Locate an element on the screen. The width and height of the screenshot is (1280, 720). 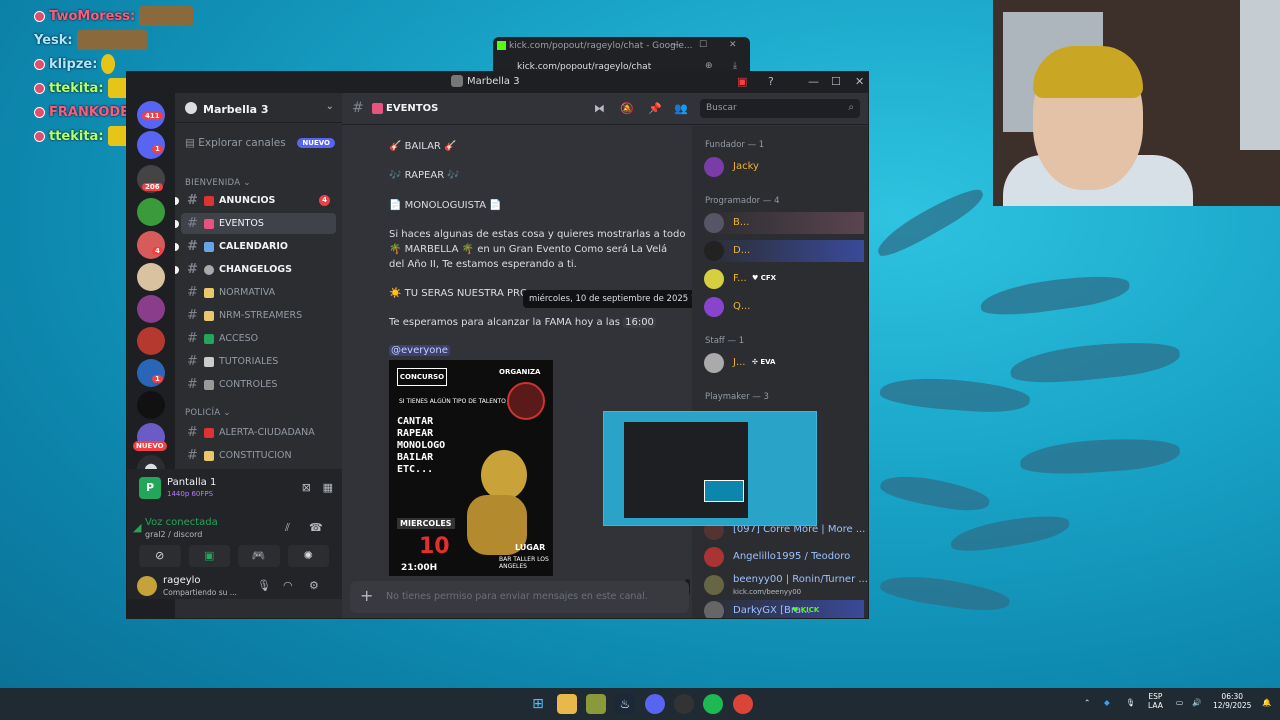
window-preview-thumbnail is located at coordinates (710, 468).